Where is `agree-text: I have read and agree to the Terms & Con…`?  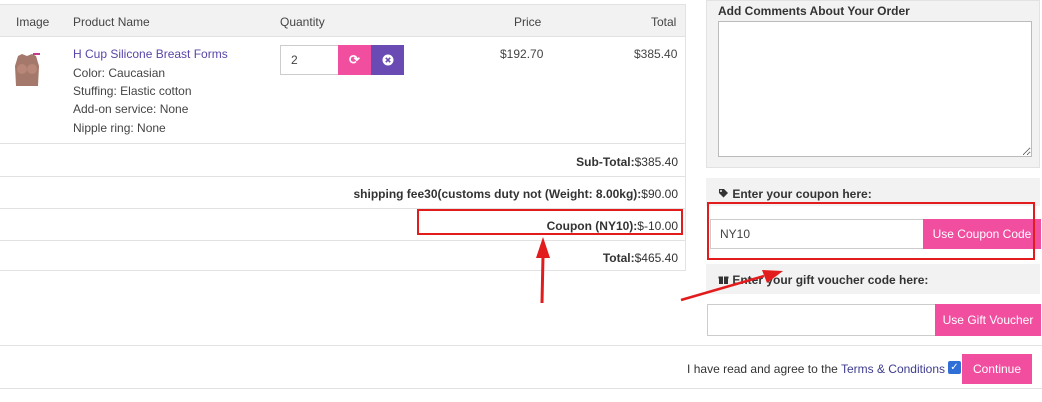
agree-text: I have read and agree to the Terms & Con… is located at coordinates (816, 369).